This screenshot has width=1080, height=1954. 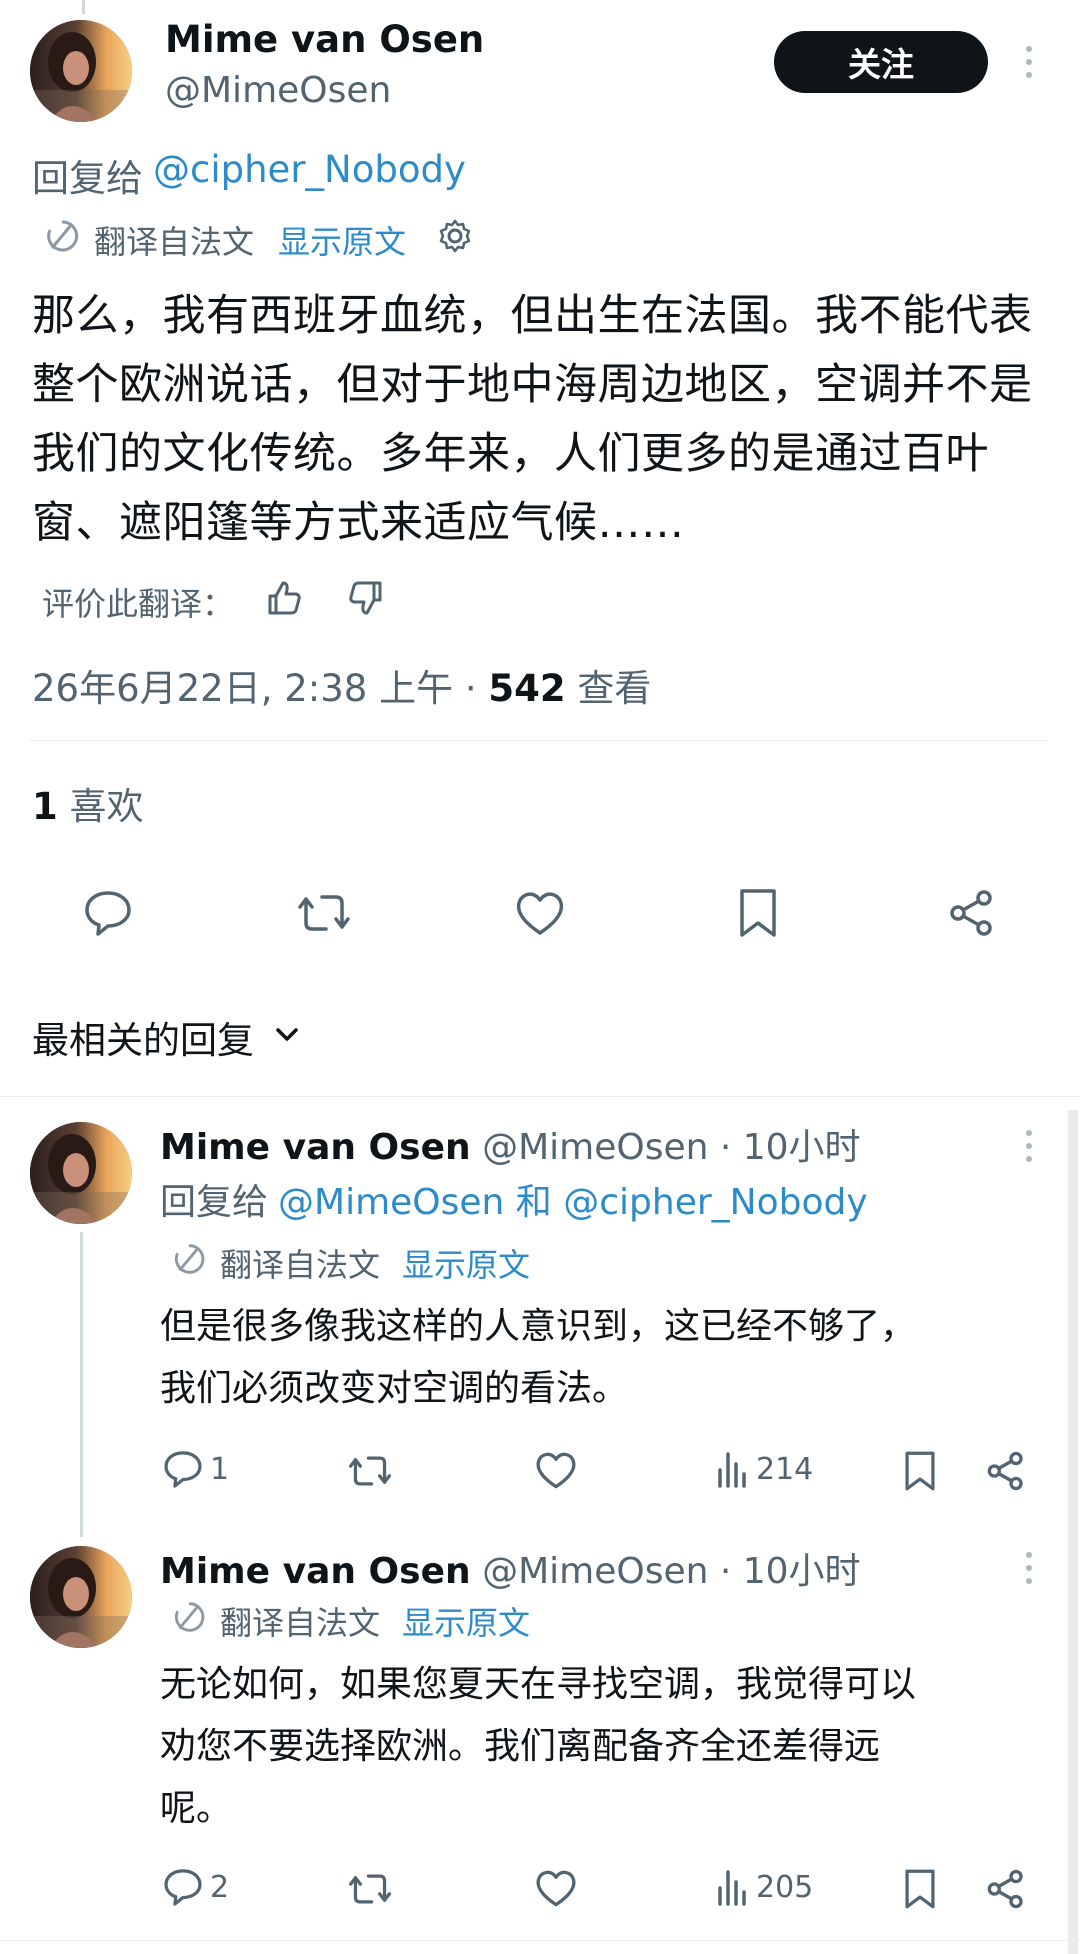 What do you see at coordinates (455, 240) in the screenshot?
I see `gear-icon` at bounding box center [455, 240].